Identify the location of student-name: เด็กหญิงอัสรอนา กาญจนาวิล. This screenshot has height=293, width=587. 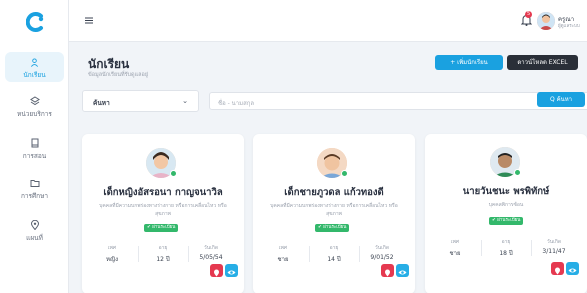
(163, 192).